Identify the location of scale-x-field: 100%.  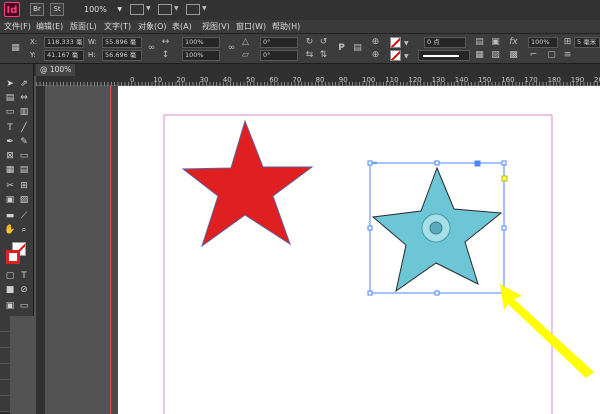
(201, 42).